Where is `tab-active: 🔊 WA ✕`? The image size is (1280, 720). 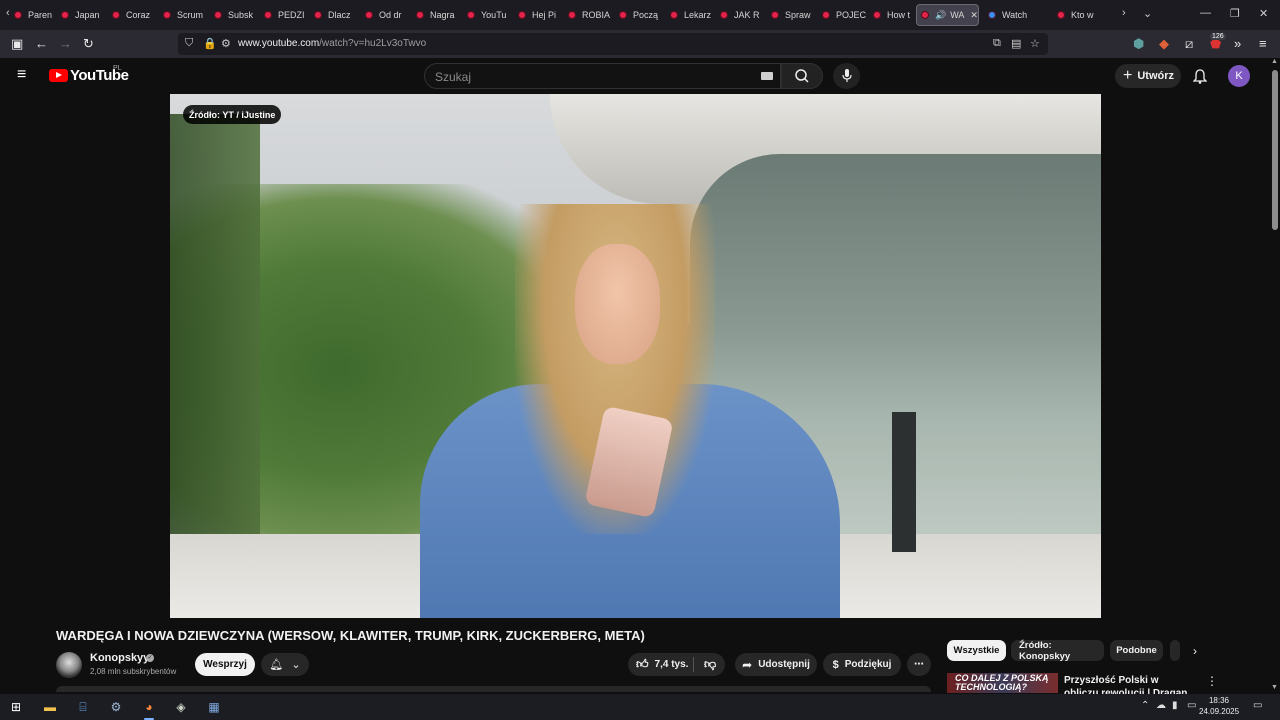 tab-active: 🔊 WA ✕ is located at coordinates (947, 15).